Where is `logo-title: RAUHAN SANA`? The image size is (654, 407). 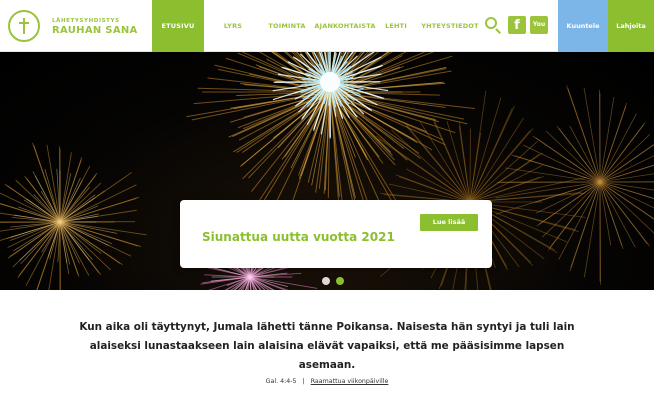 logo-title: RAUHAN SANA is located at coordinates (95, 30).